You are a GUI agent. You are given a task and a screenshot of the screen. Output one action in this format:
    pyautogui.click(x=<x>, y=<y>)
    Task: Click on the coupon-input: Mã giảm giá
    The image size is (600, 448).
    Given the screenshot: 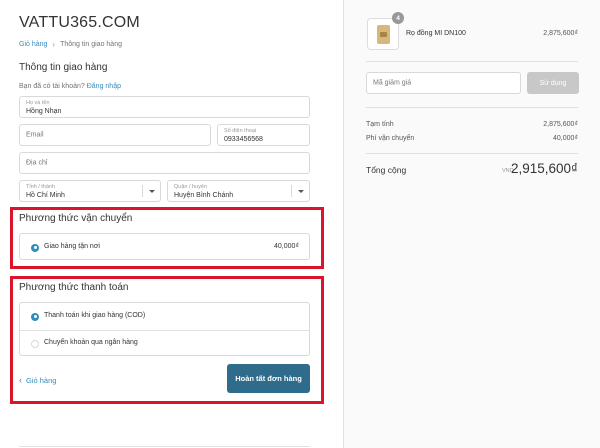 What is the action you would take?
    pyautogui.click(x=443, y=83)
    